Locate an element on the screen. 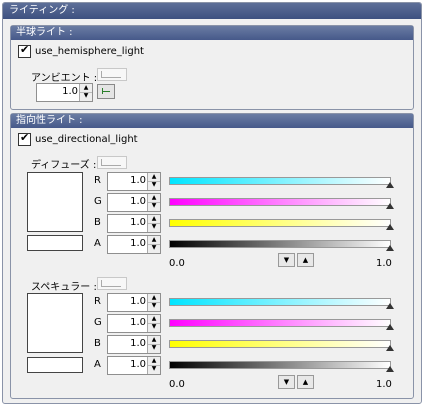 Image resolution: width=425 pixels, height=406 pixels. specular-channel-label: B is located at coordinates (97, 343).